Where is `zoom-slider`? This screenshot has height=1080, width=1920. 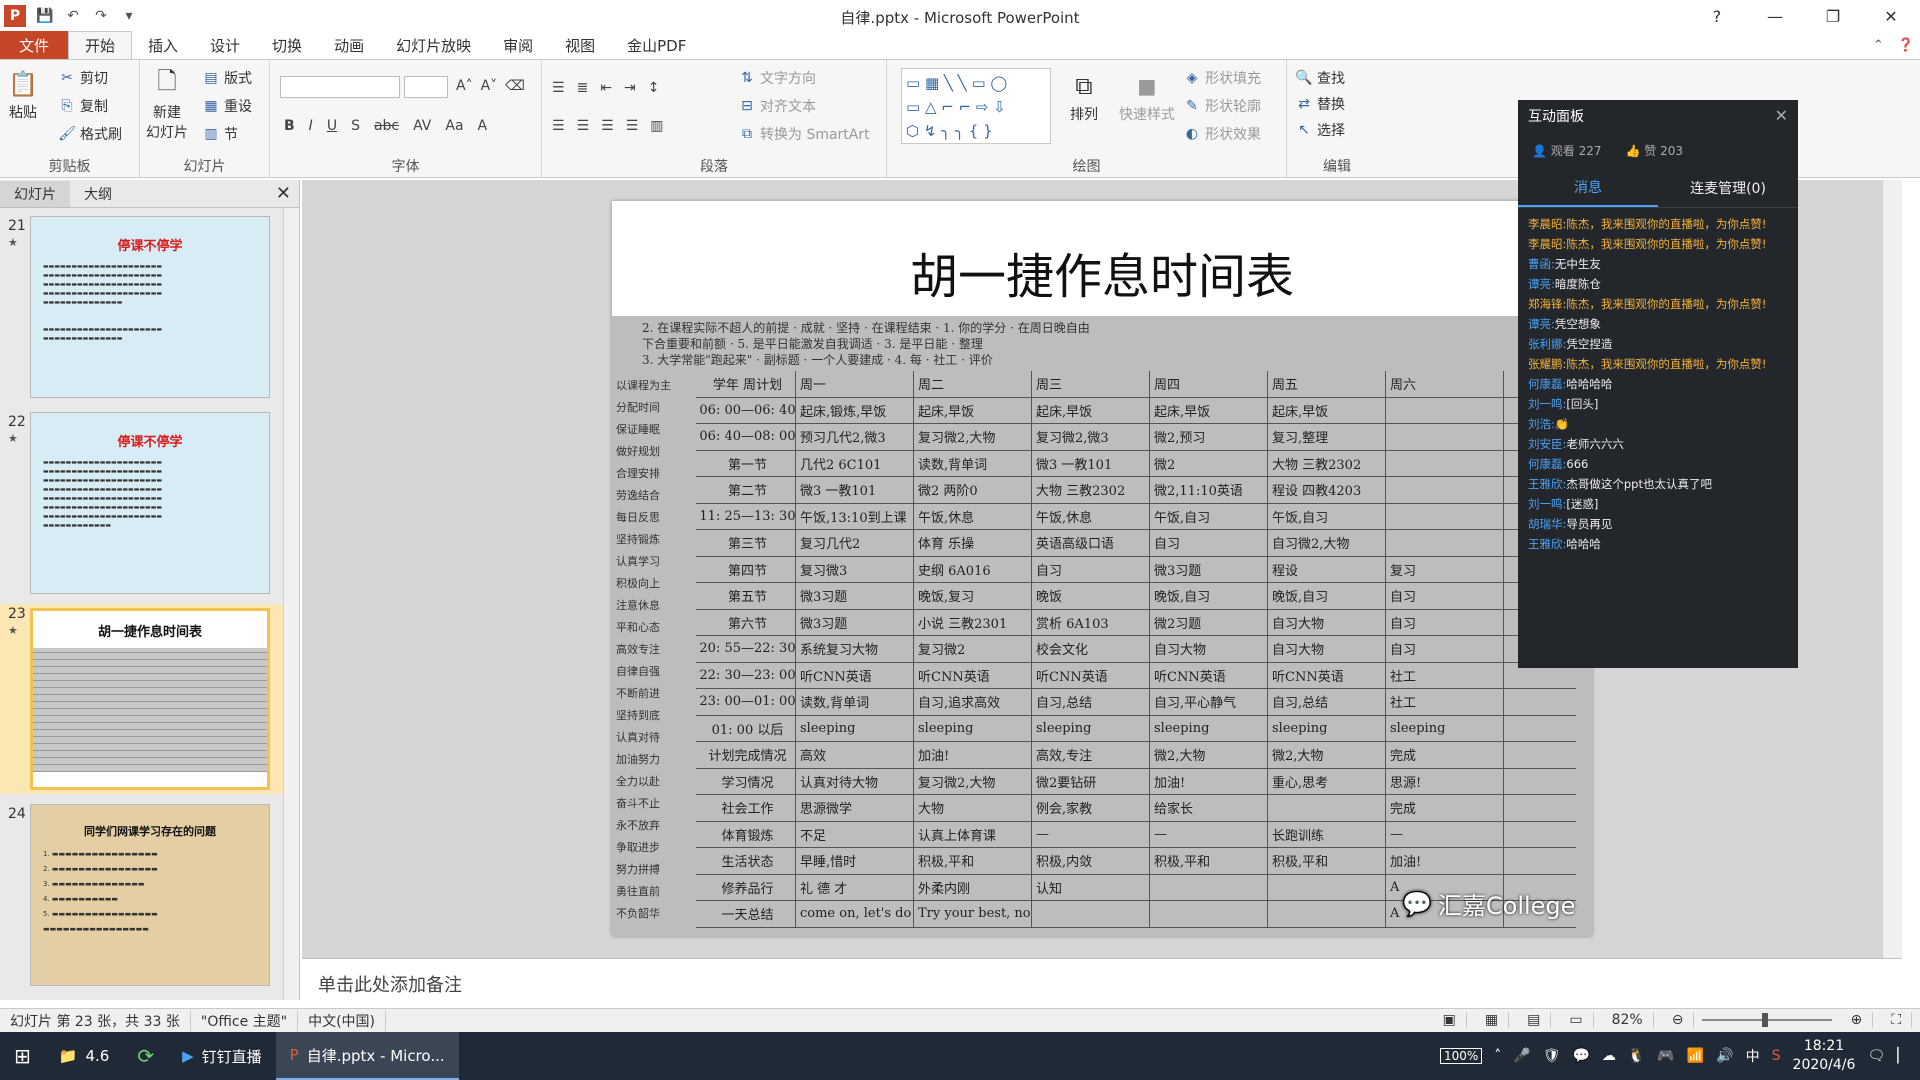 zoom-slider is located at coordinates (1767, 1020).